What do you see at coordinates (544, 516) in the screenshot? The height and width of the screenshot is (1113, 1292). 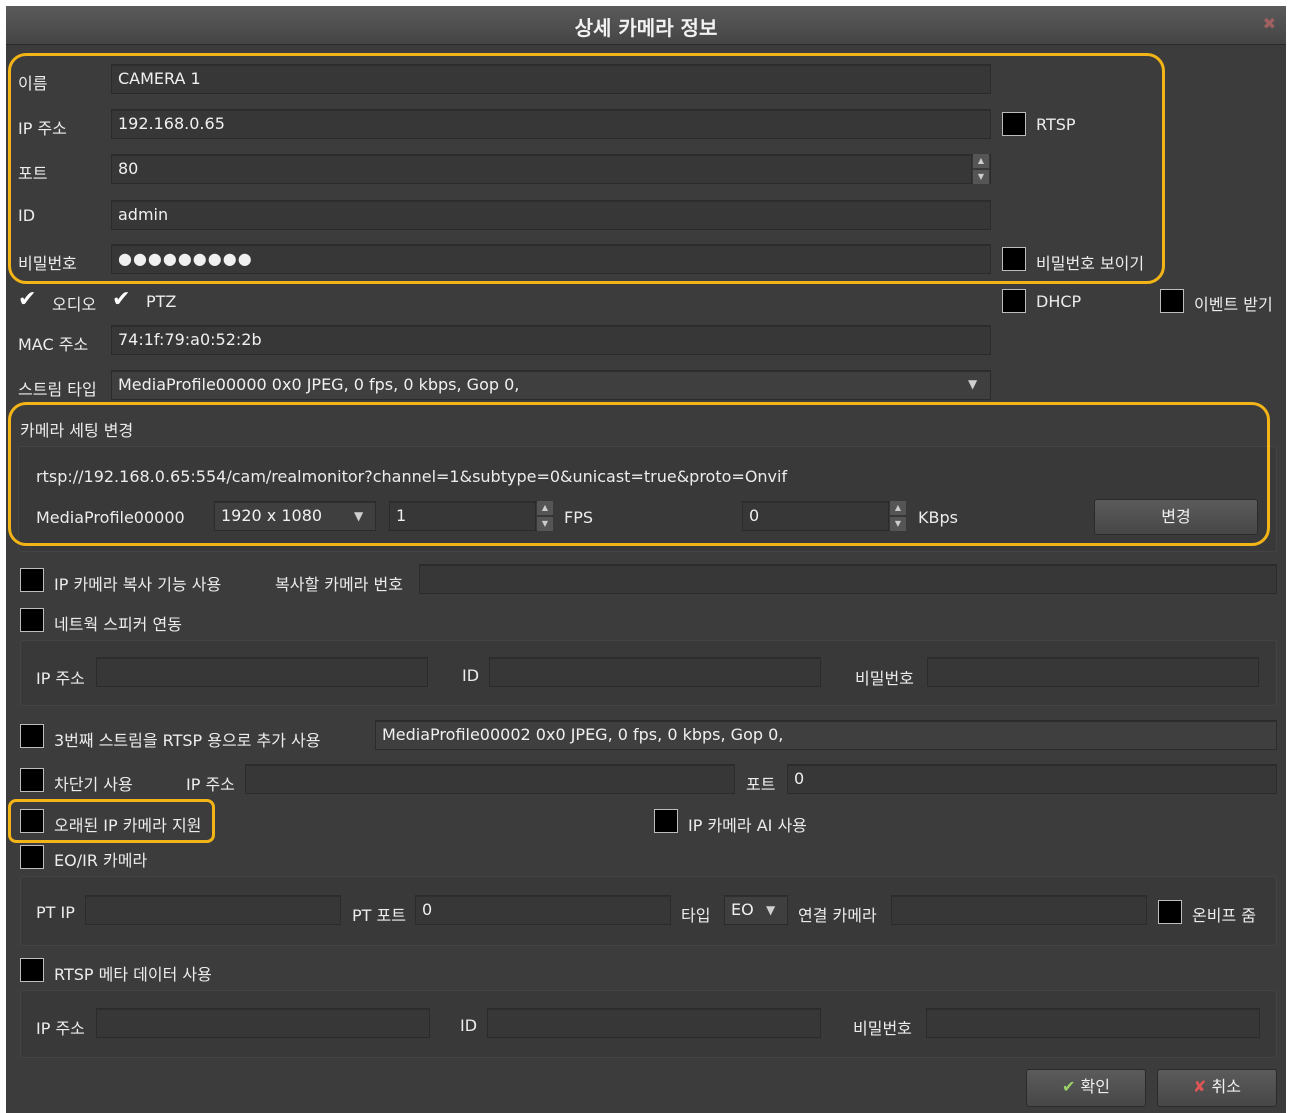 I see `fps-spin-buttons: ▲ ▼` at bounding box center [544, 516].